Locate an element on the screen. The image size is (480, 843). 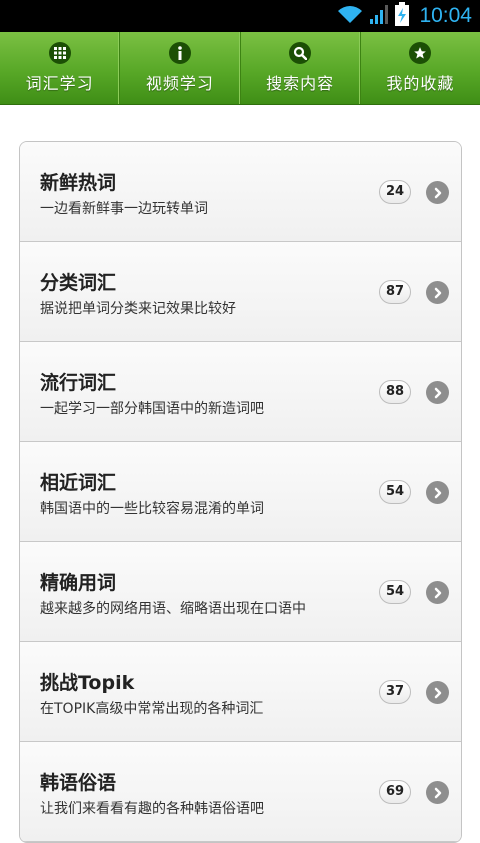
status-icons: 10:04 is located at coordinates (404, 16).